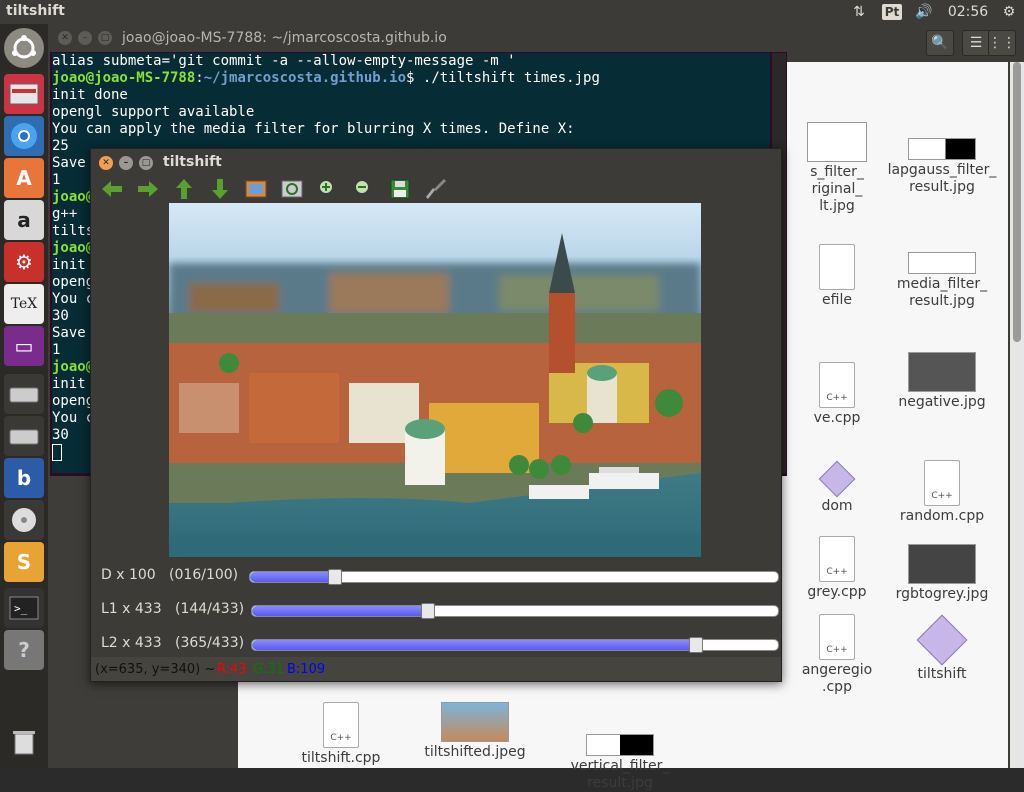  Describe the element at coordinates (24, 520) in the screenshot. I see `disk-utility-icon` at that location.